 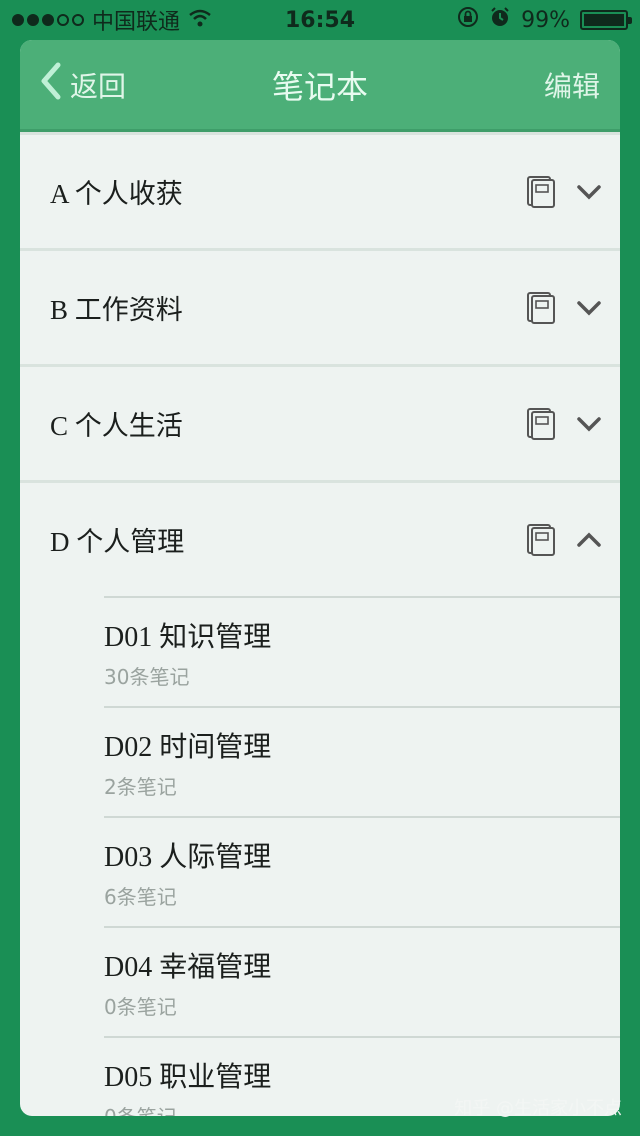 I want to click on edit-button: 编辑, so click(x=572, y=85).